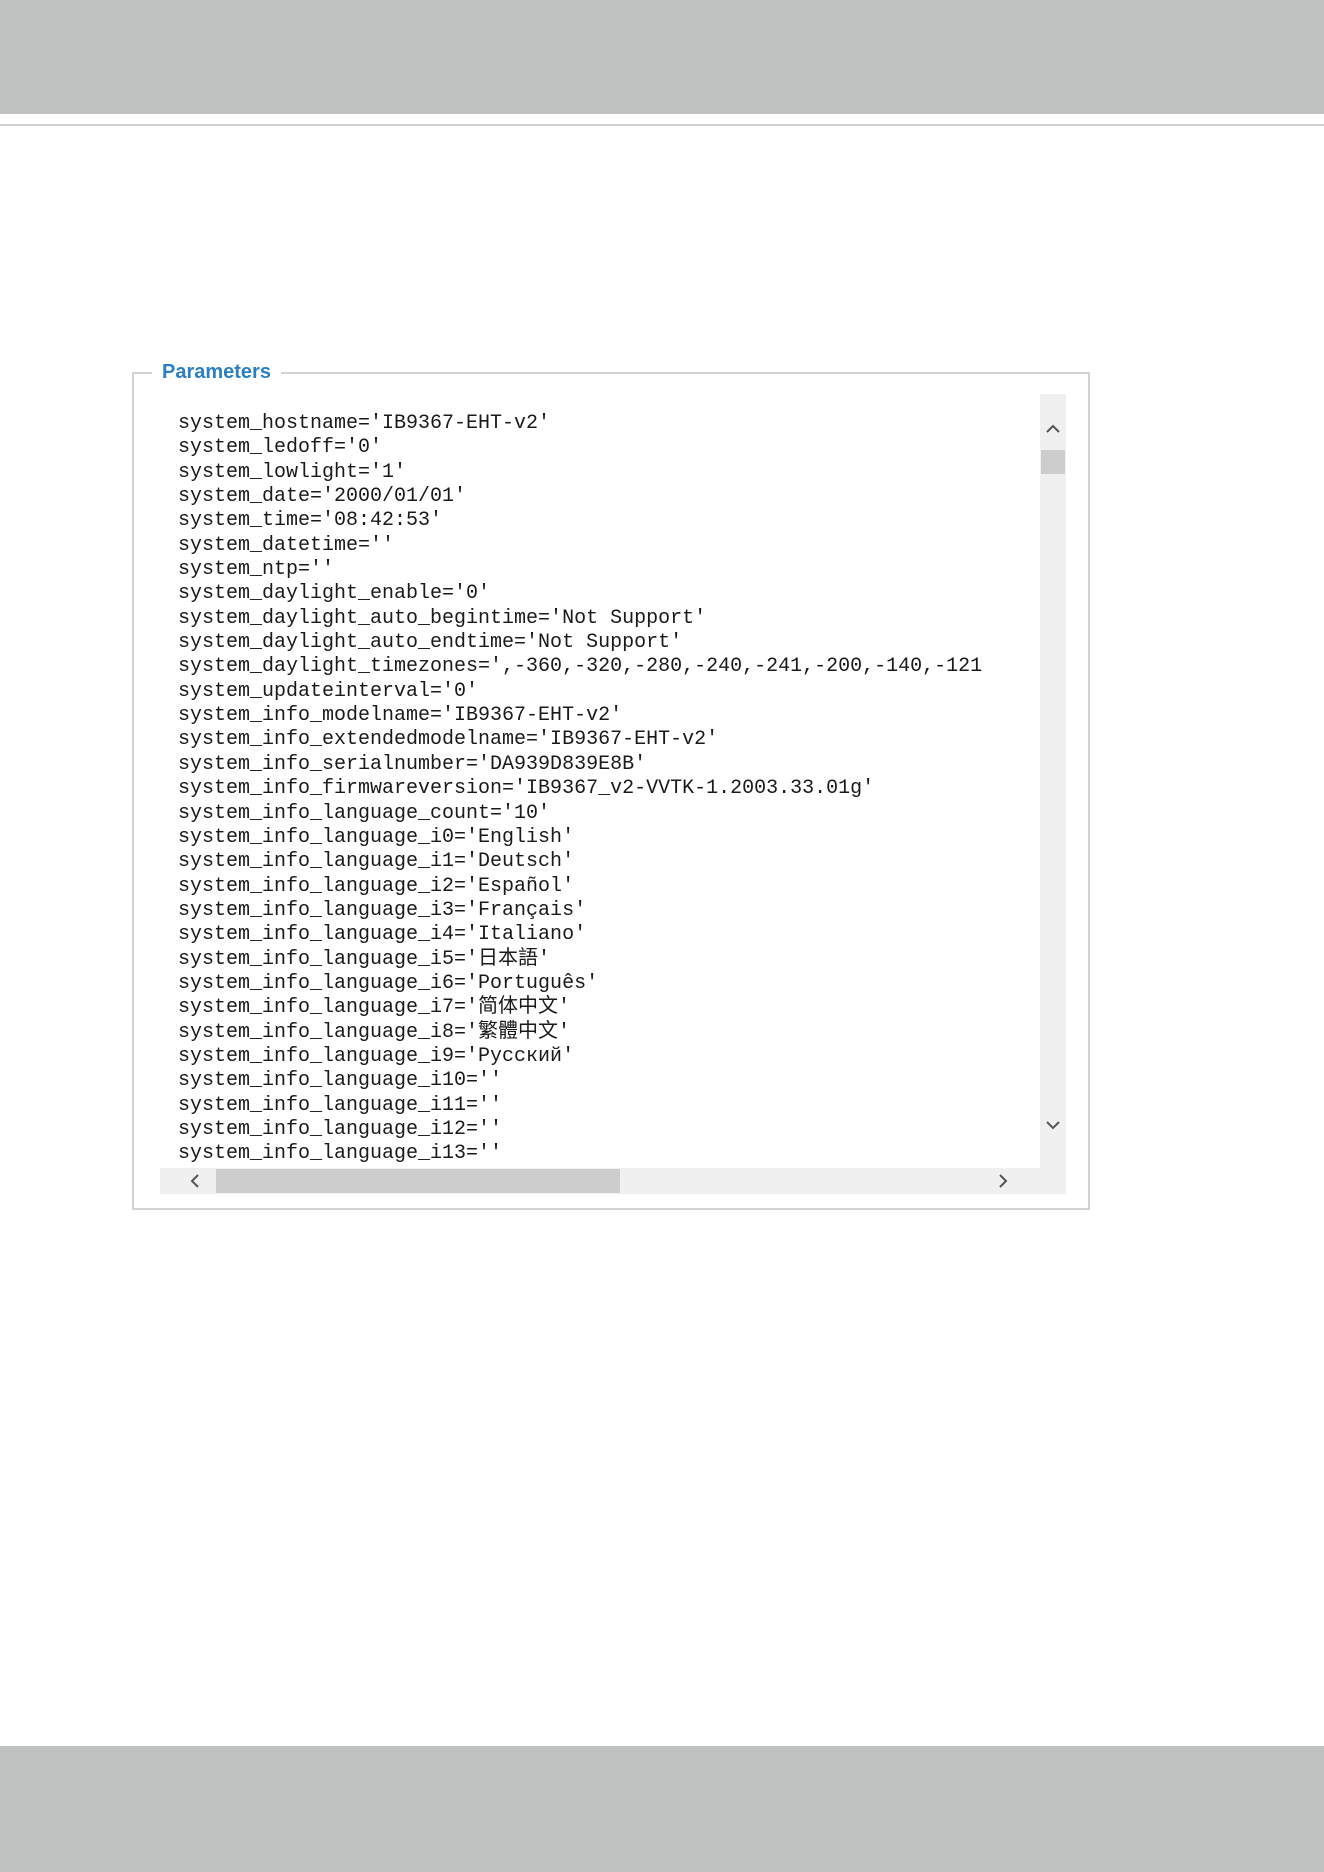 This screenshot has height=1872, width=1324. I want to click on parameter-line: system_info_language_i11='', so click(340, 1105).